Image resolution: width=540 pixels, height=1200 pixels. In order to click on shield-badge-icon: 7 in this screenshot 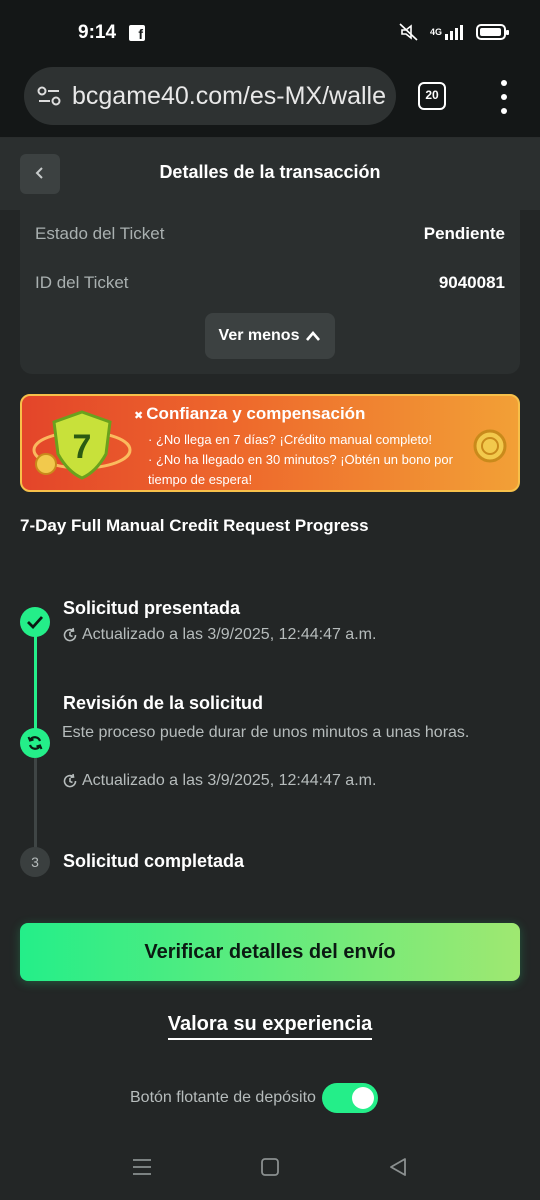, I will do `click(82, 445)`.